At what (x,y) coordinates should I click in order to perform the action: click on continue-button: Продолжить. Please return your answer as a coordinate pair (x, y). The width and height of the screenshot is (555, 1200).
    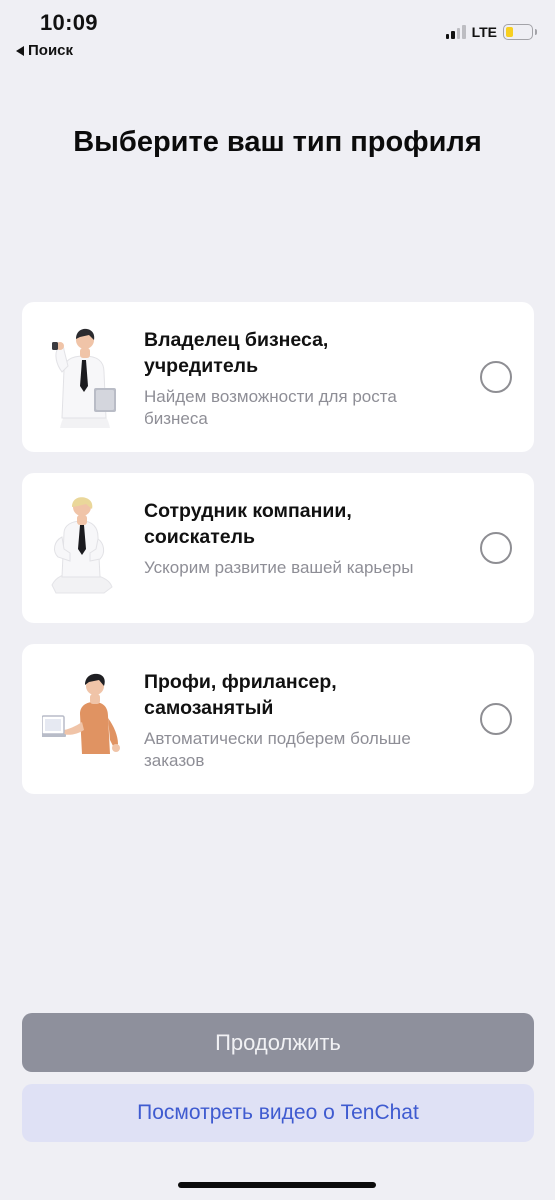
    Looking at the image, I should click on (278, 1042).